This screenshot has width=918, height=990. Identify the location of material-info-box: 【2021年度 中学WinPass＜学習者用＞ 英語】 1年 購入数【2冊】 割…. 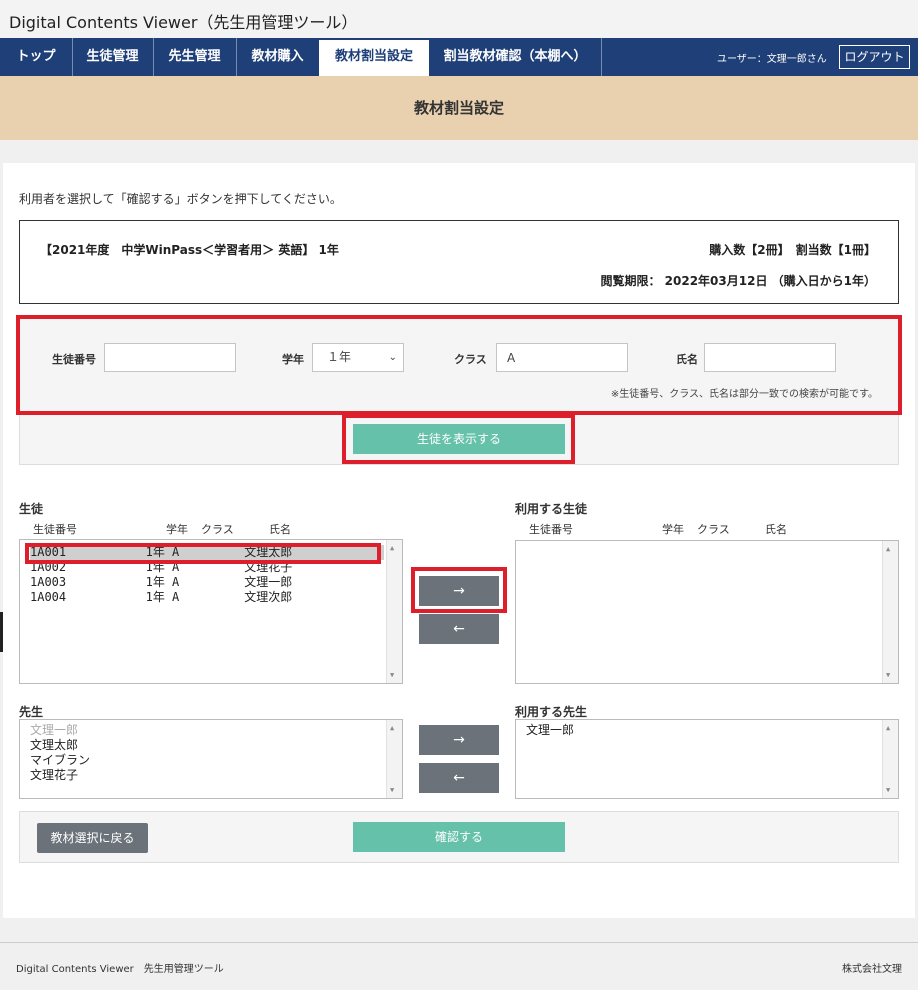
(459, 262).